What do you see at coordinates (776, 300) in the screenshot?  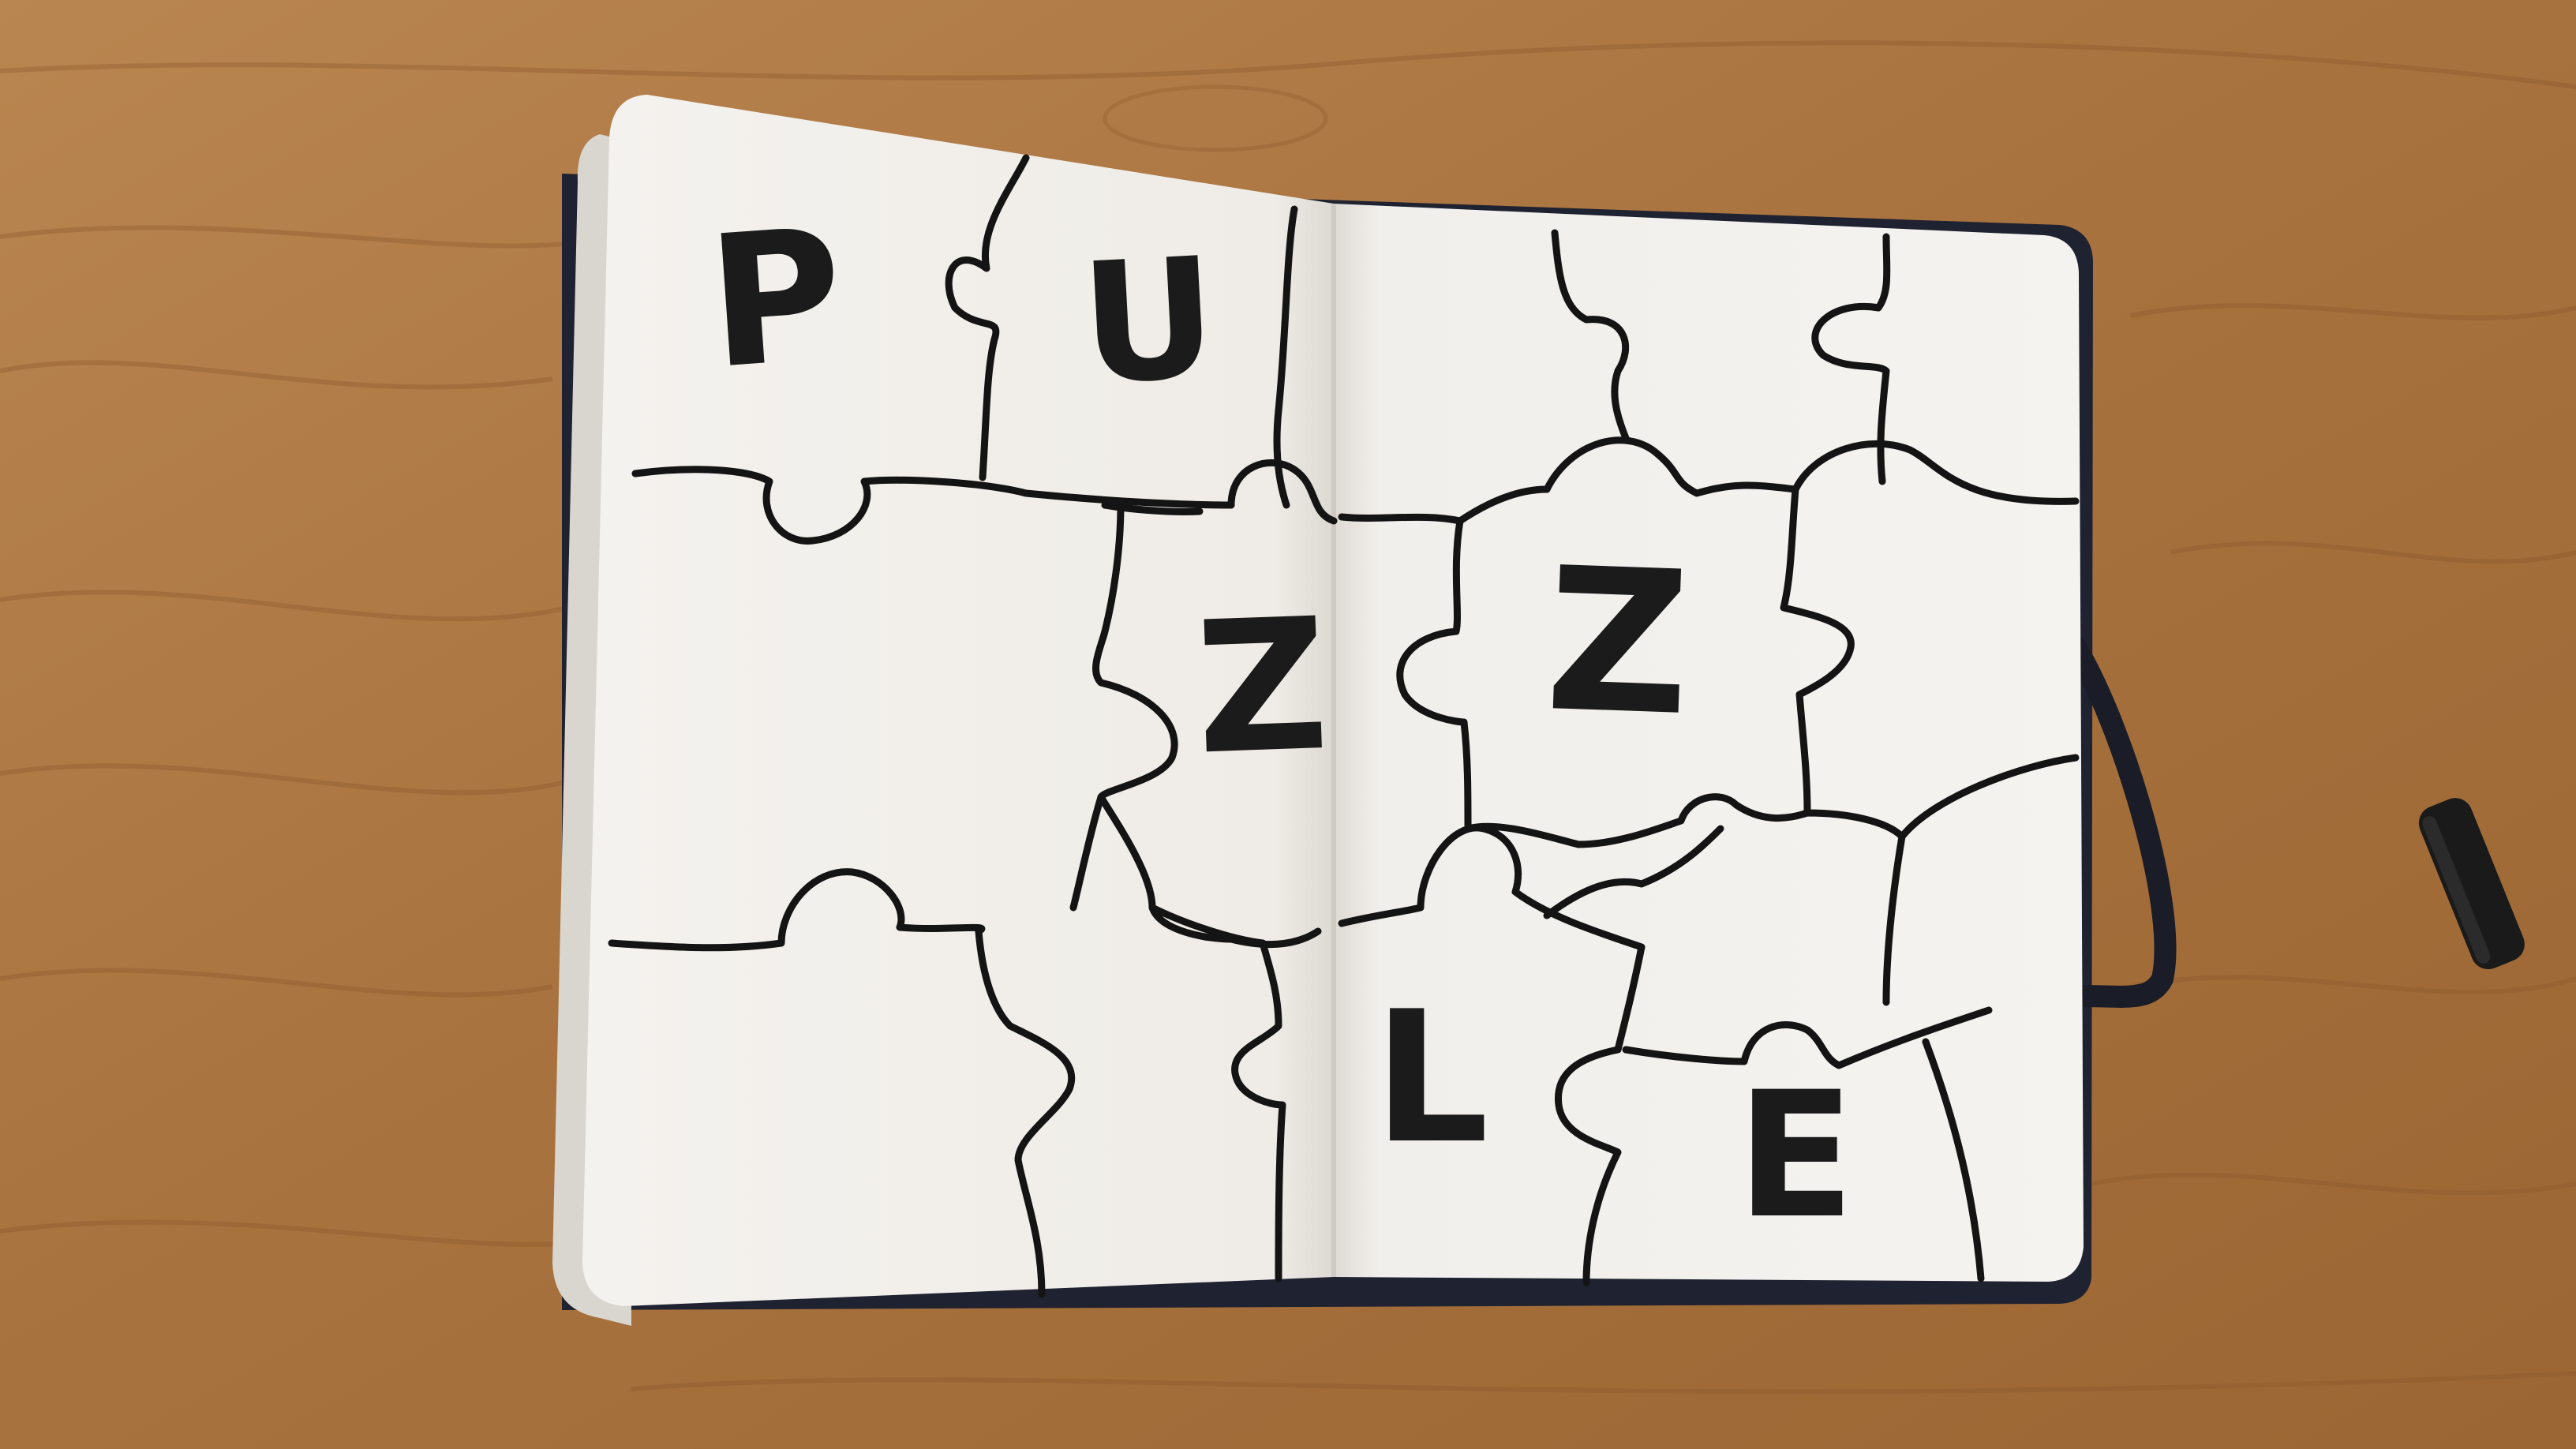 I see `letter-p: P` at bounding box center [776, 300].